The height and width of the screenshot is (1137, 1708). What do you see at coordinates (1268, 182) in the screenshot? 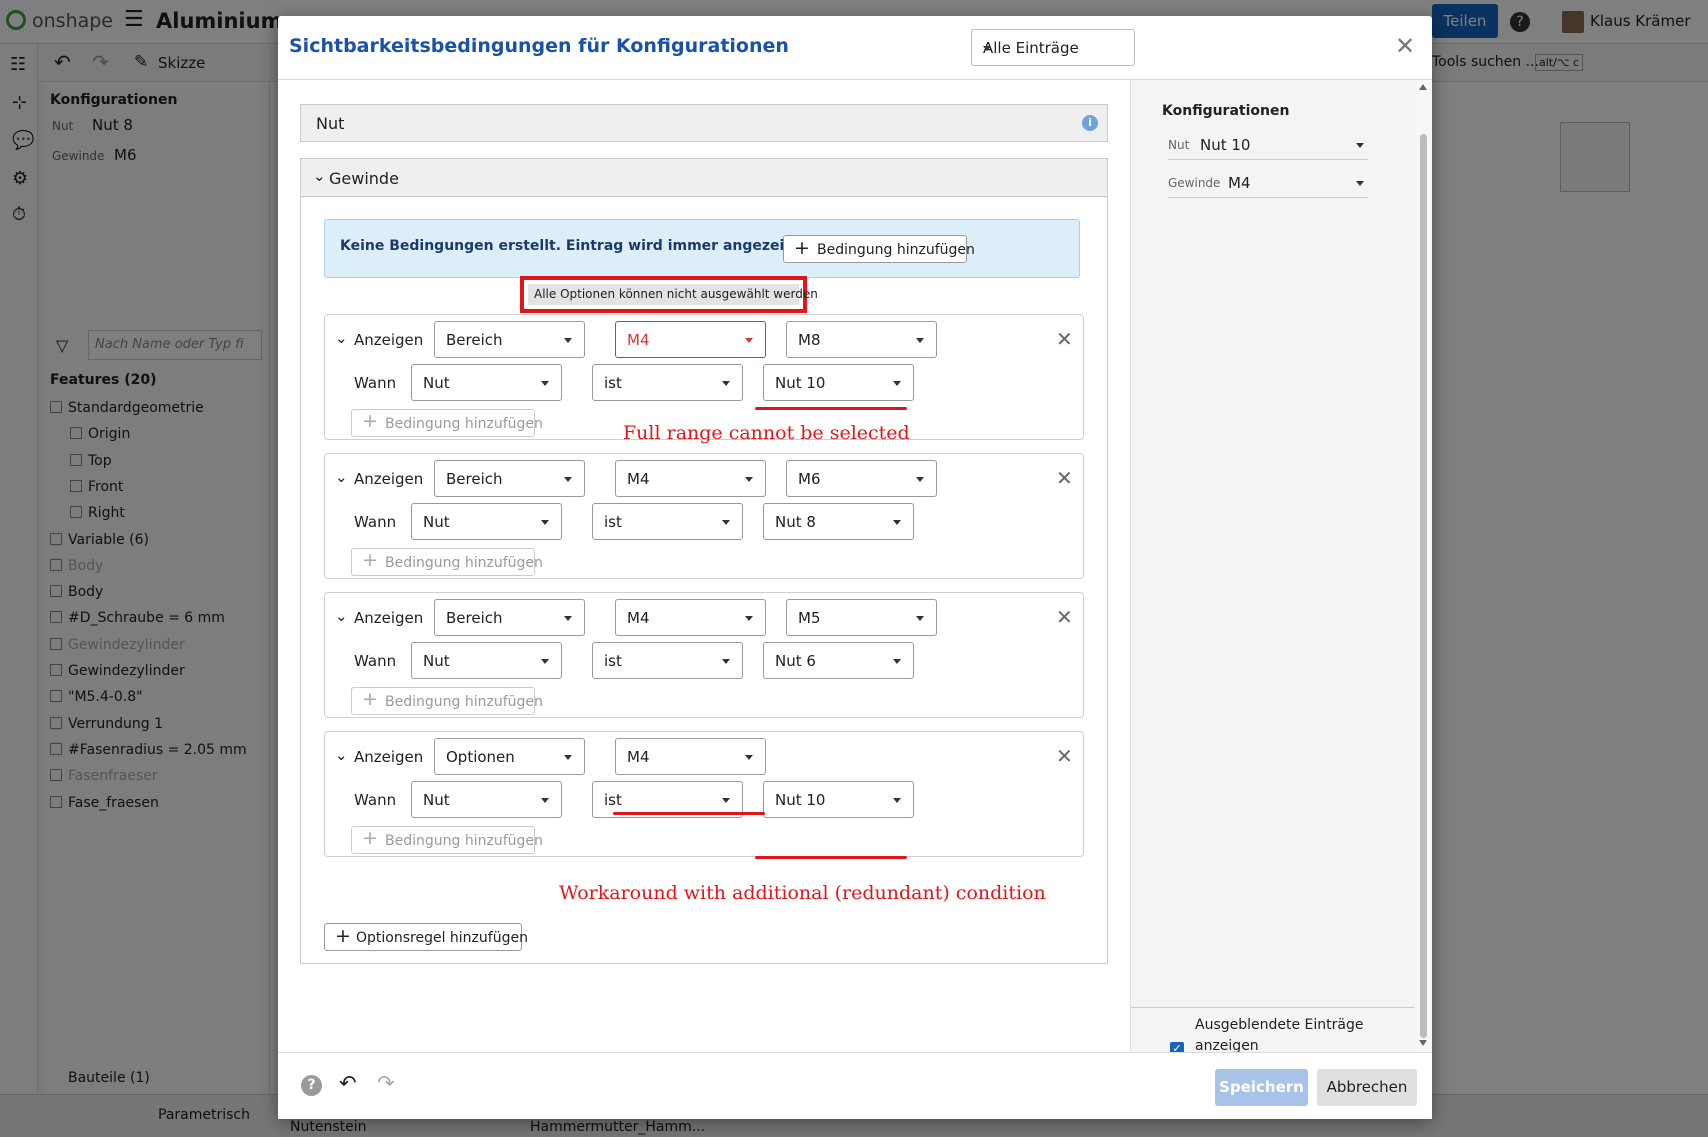
I see `preview-config-gewinde: Gewinde M4` at bounding box center [1268, 182].